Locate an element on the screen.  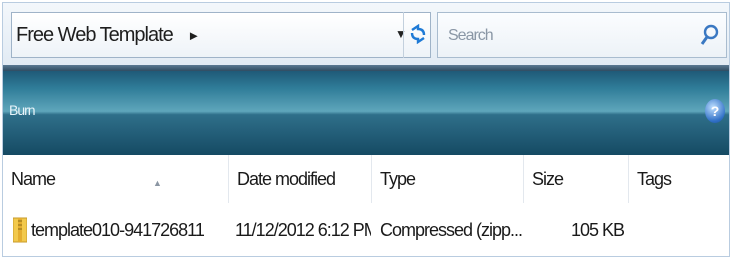
column-header-size: Size is located at coordinates (576, 179).